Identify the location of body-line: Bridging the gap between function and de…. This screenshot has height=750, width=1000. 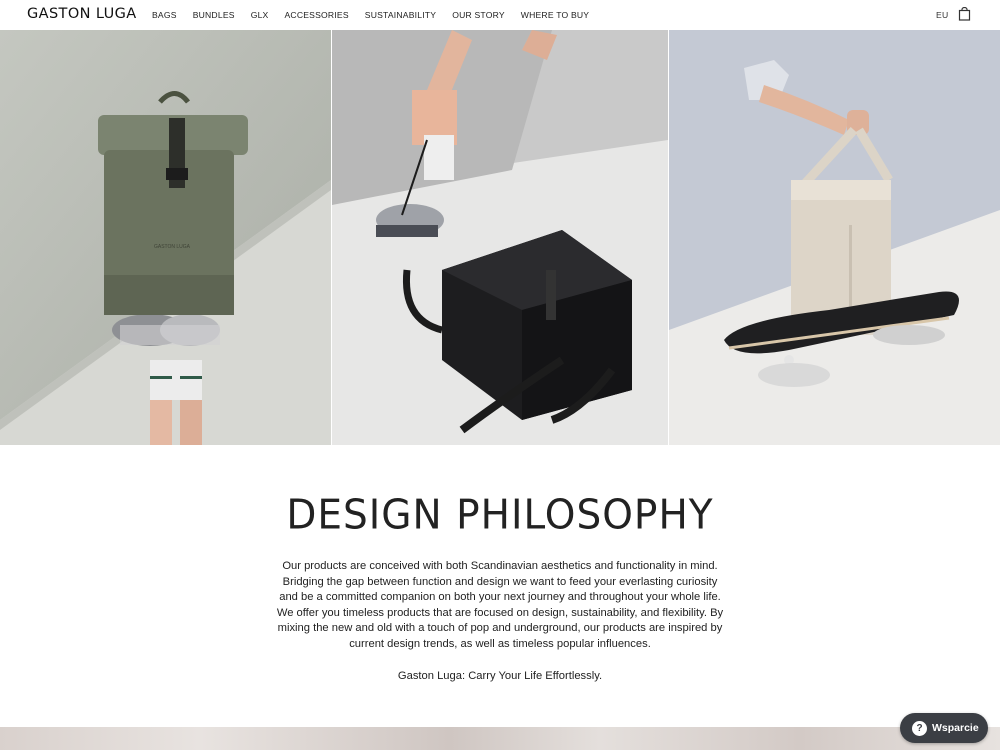
(500, 581).